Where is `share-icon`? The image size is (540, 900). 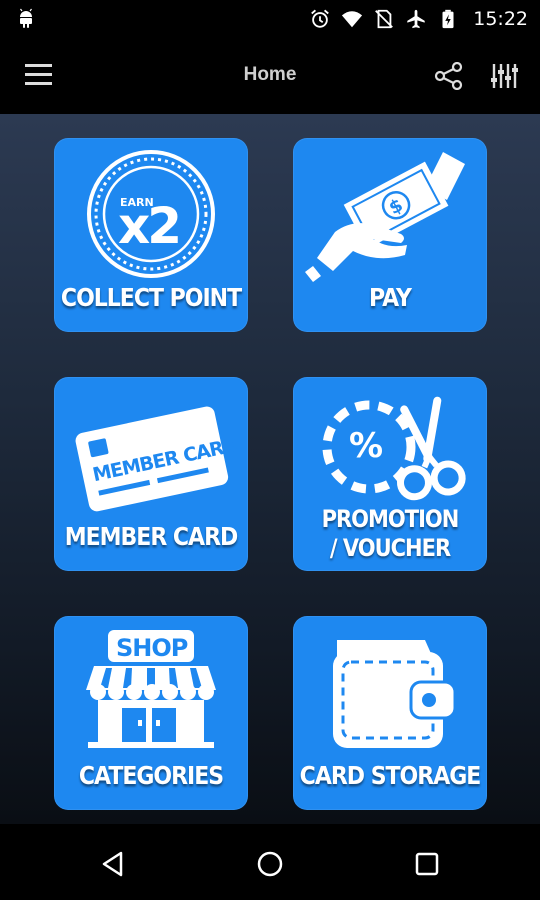 share-icon is located at coordinates (449, 76).